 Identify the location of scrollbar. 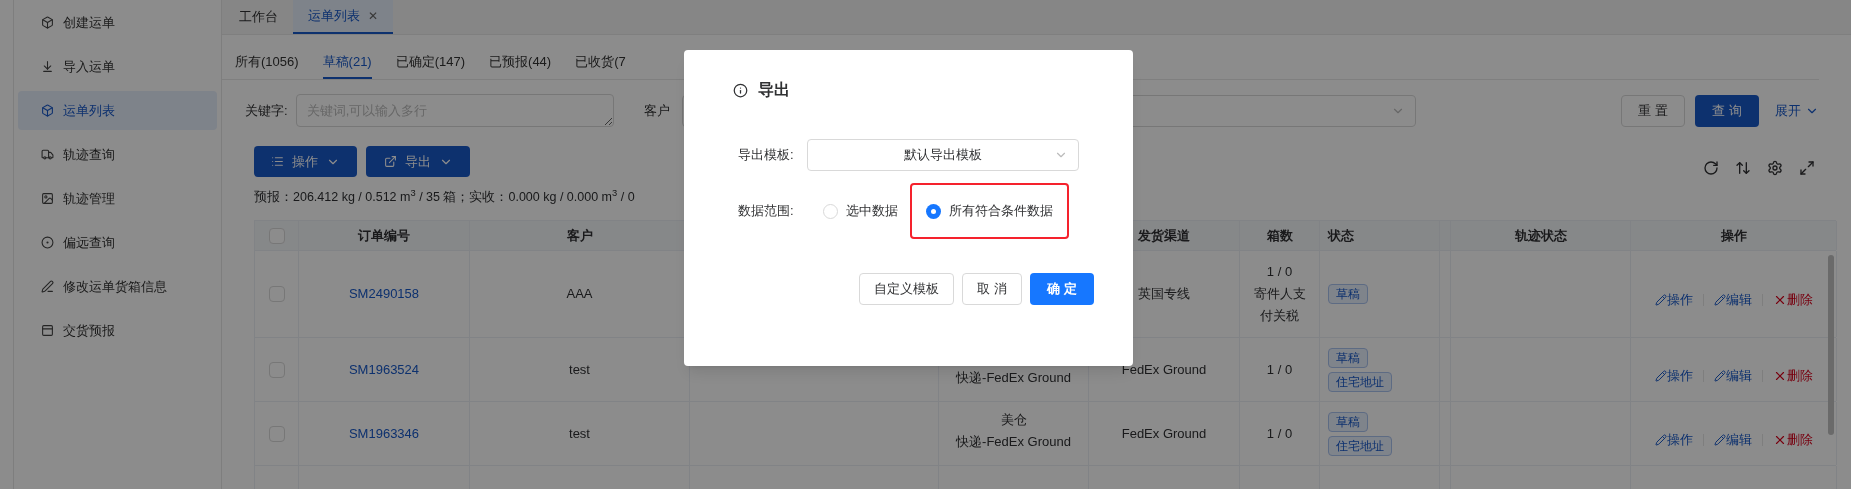
(1831, 345).